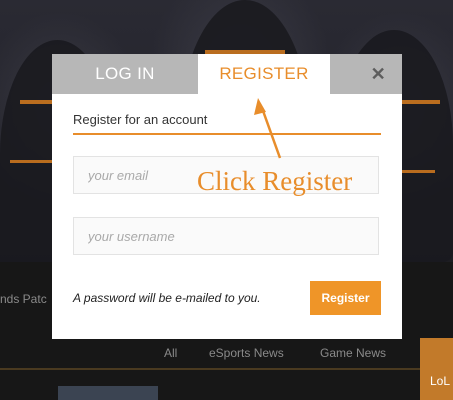 Image resolution: width=453 pixels, height=400 pixels. What do you see at coordinates (264, 74) in the screenshot?
I see `tab-register: REGISTER` at bounding box center [264, 74].